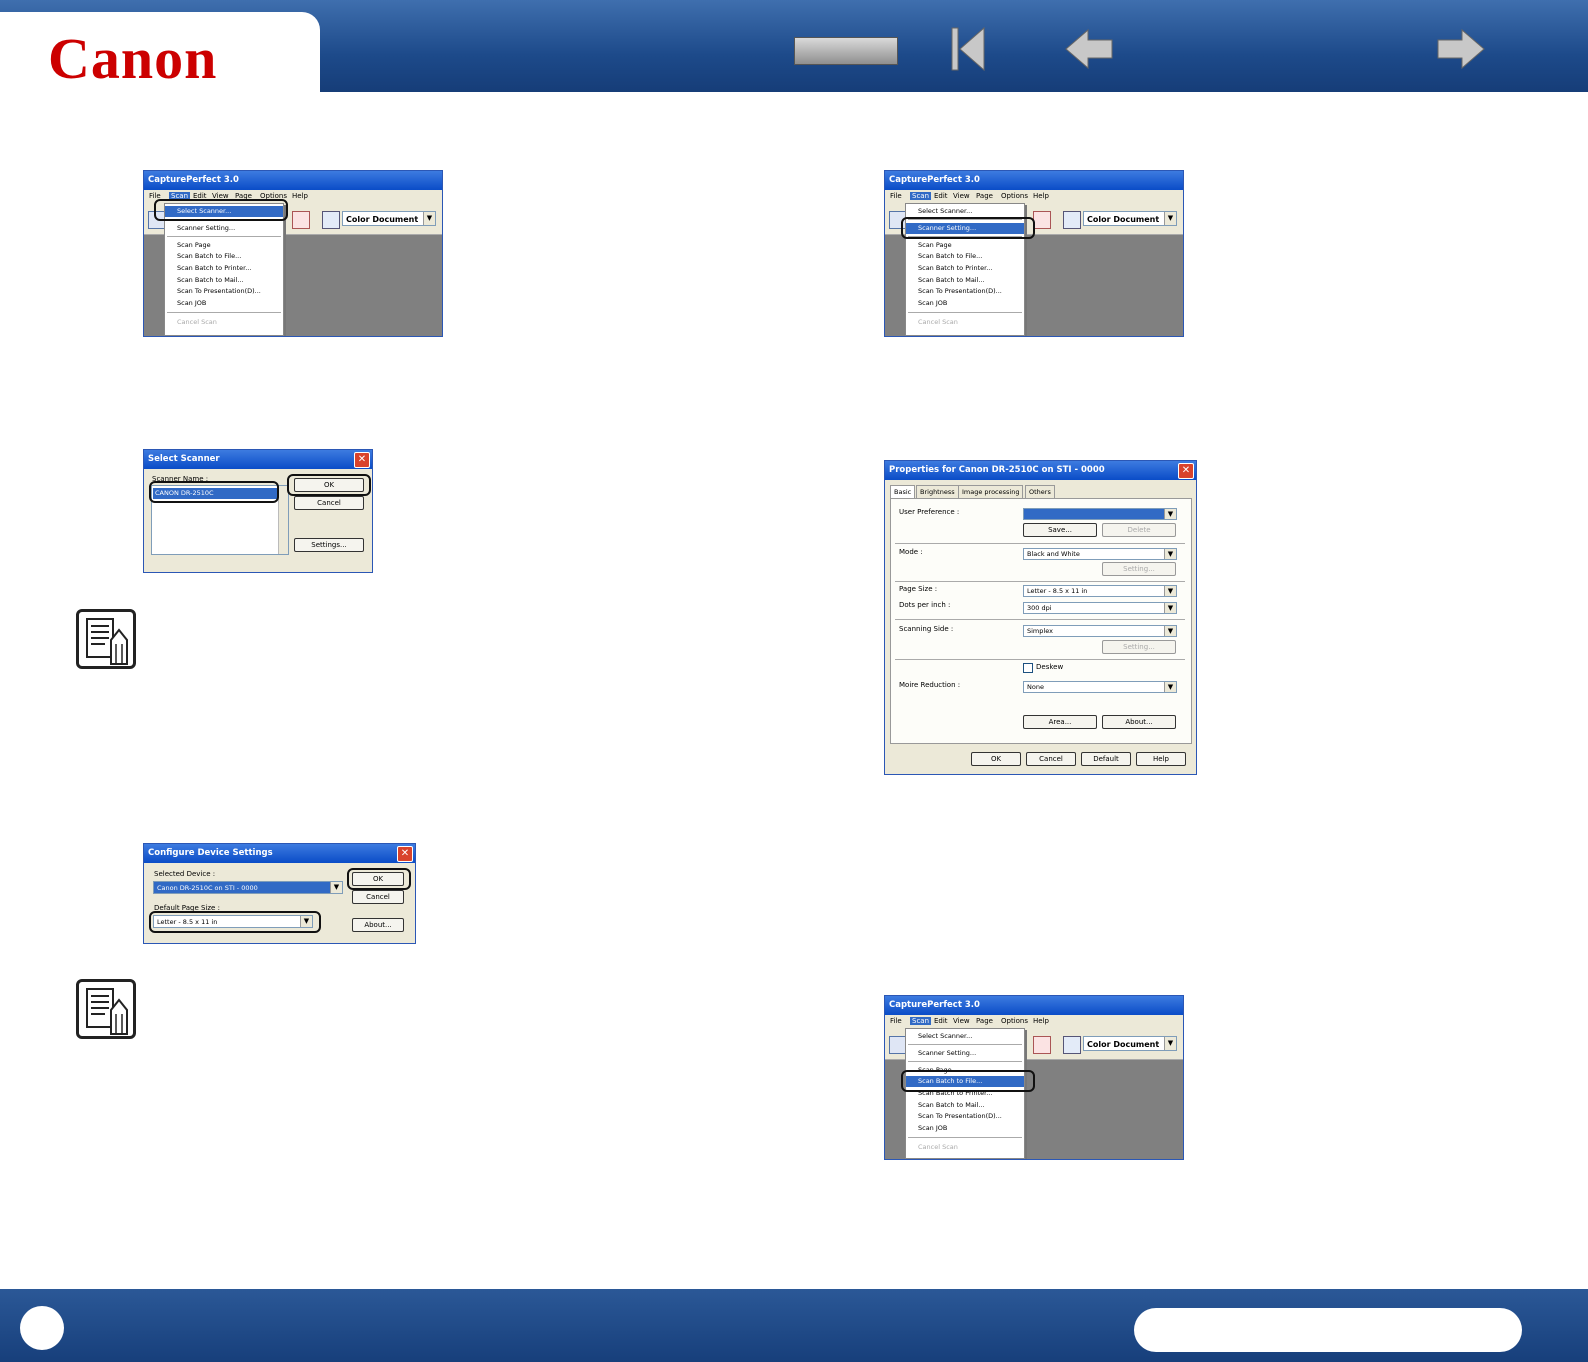  Describe the element at coordinates (133, 58) in the screenshot. I see `canon-logo: Canon` at that location.